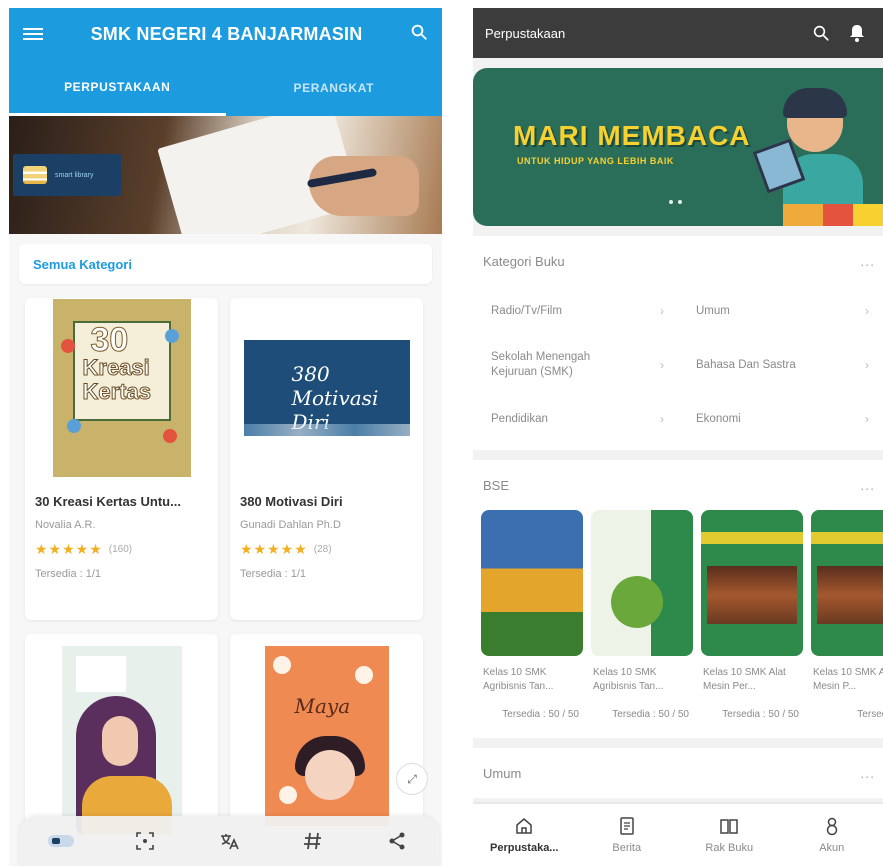  Describe the element at coordinates (595, 161) in the screenshot. I see `banner-subtitle: UNTUK HIDUP YANG LEBIH BAIK` at that location.